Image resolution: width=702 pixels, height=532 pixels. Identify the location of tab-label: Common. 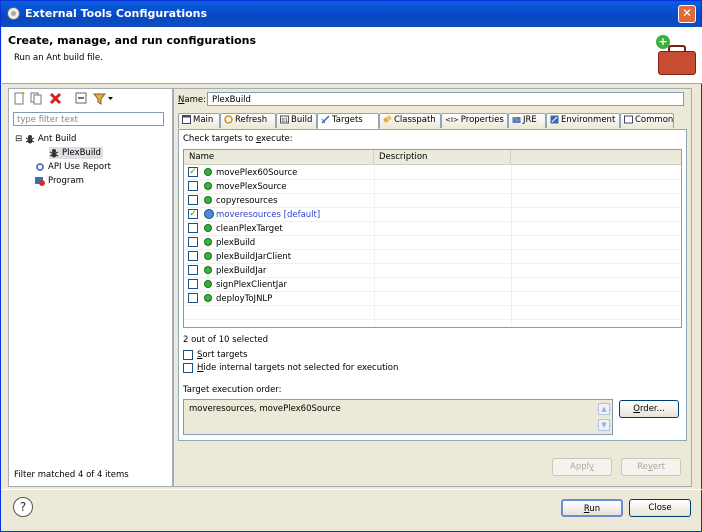
(654, 120).